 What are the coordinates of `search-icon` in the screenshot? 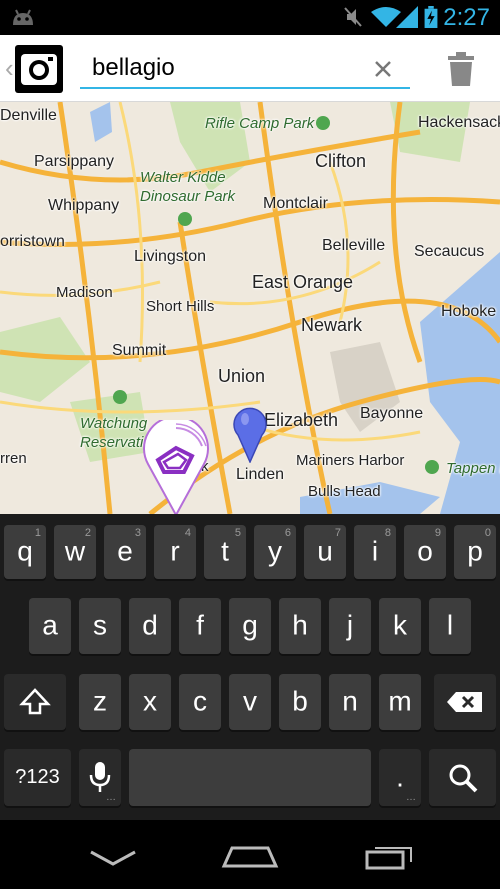 It's located at (463, 778).